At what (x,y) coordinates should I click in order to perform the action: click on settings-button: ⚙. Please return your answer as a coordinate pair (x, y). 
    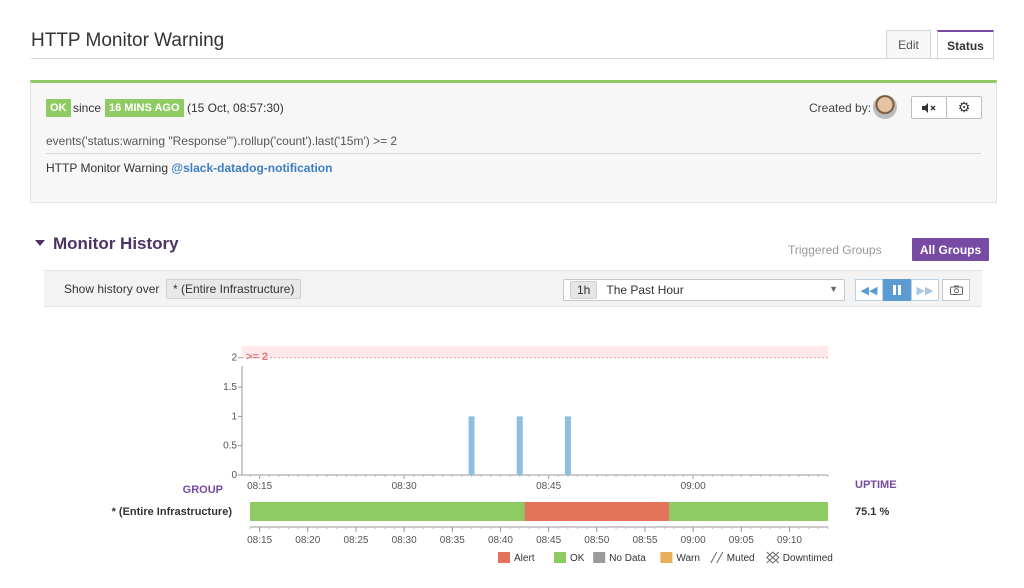
    Looking at the image, I should click on (964, 107).